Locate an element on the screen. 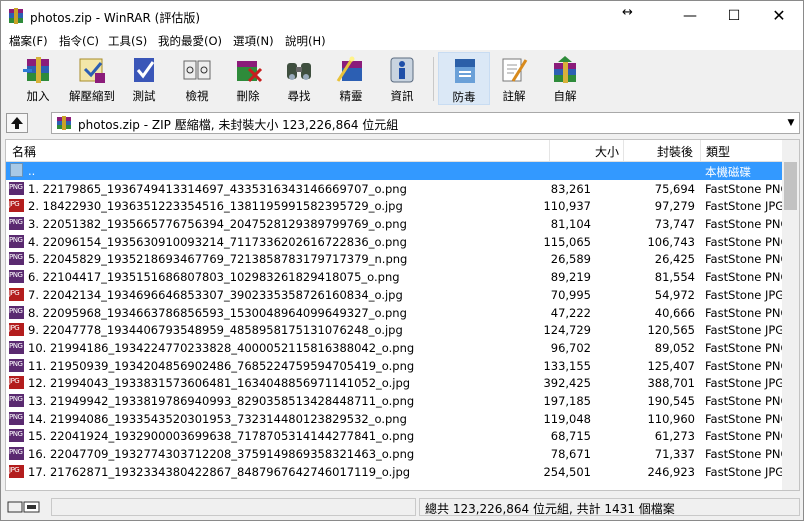 The width and height of the screenshot is (804, 521). parent-folder-row: .. 本機磁碟 is located at coordinates (394, 171).